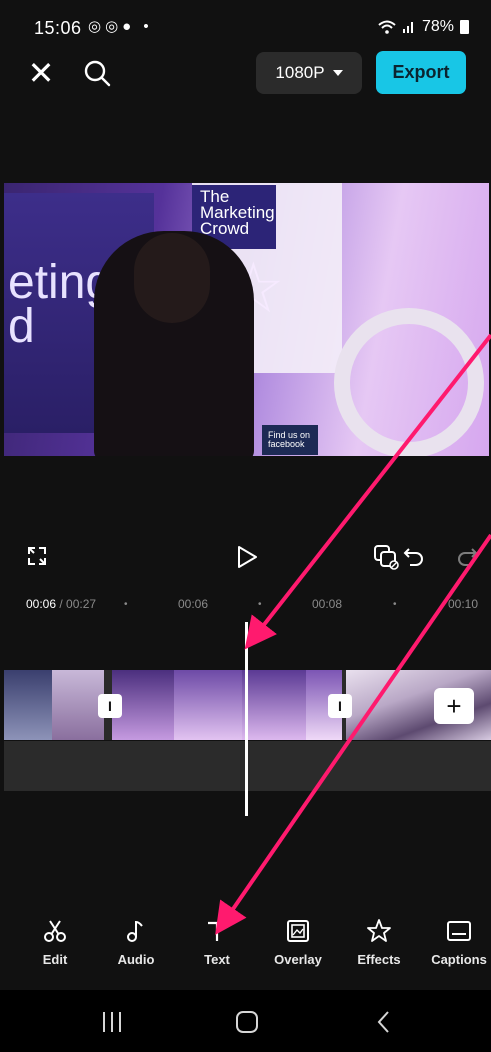 This screenshot has height=1052, width=491. I want to click on tool-label: Captions, so click(459, 959).